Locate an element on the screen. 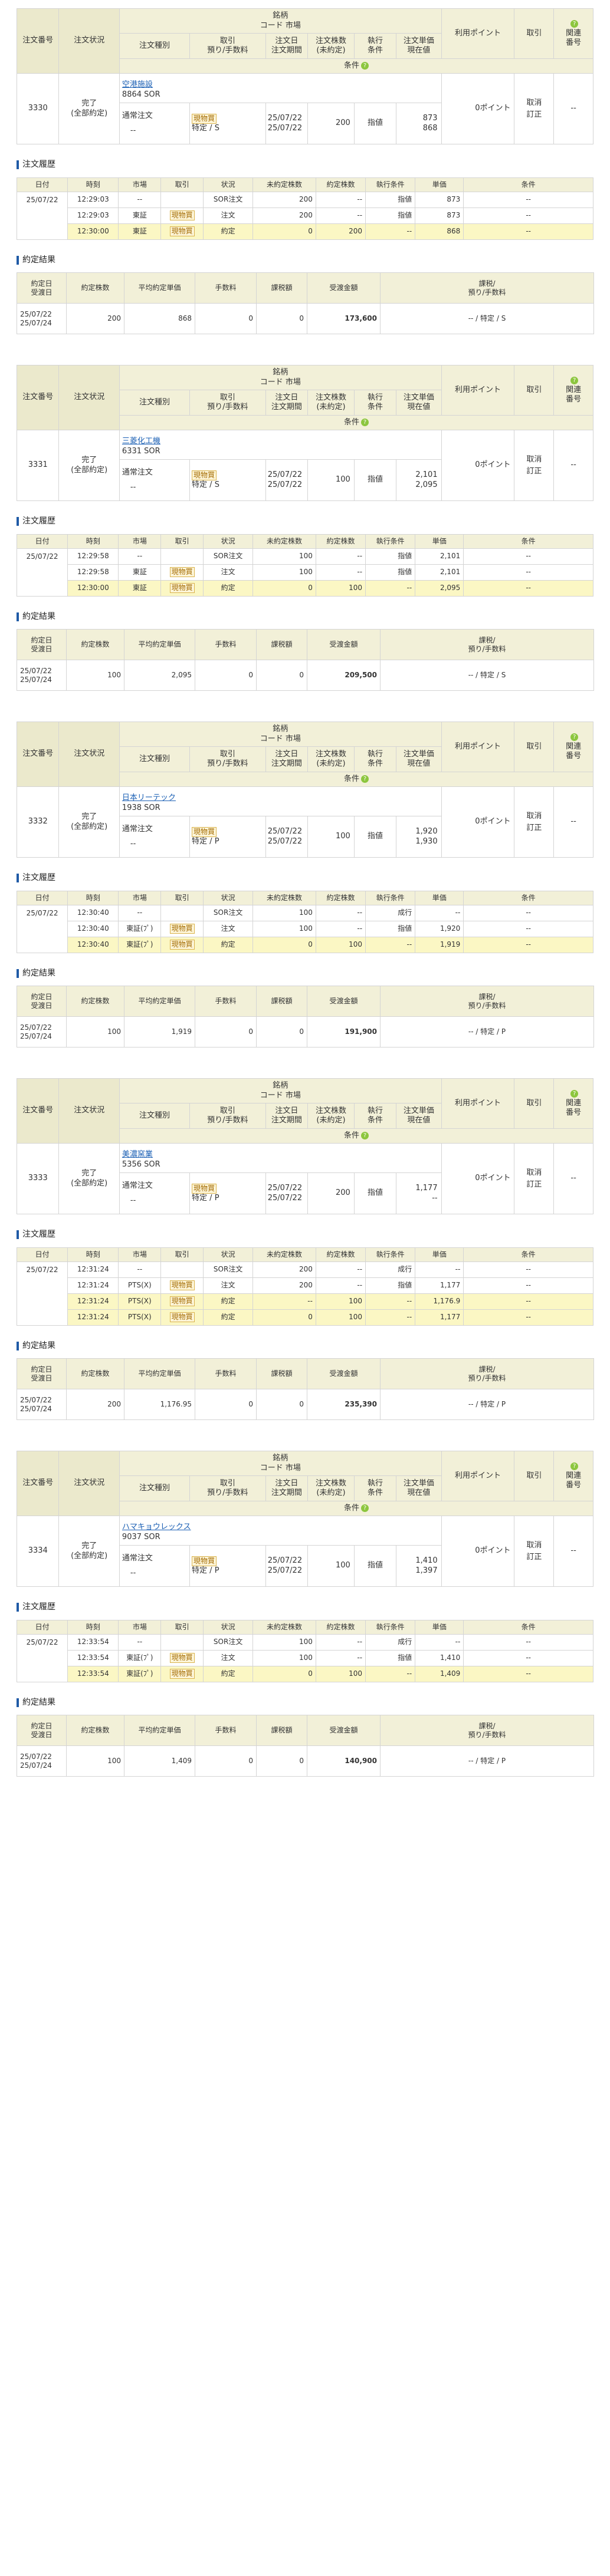 This screenshot has height=2576, width=610. history-unfilled-text: 0 is located at coordinates (310, 944).